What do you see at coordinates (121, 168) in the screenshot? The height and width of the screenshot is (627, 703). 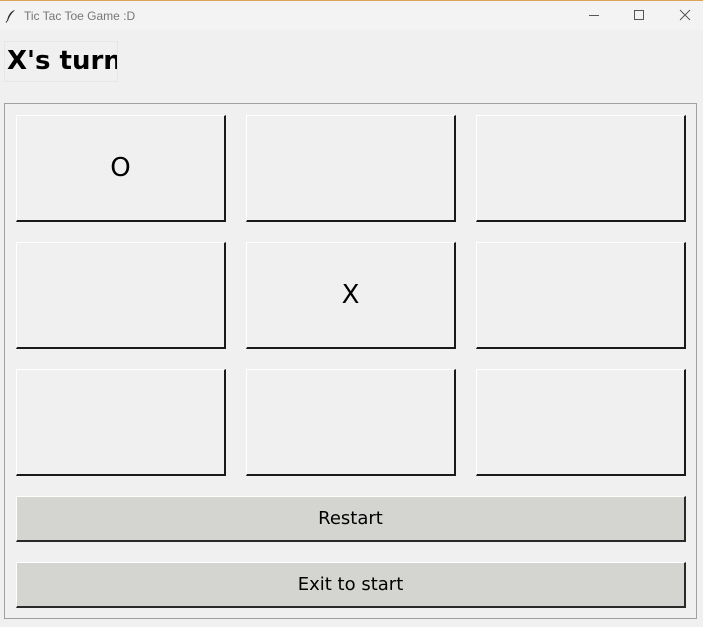 I see `board-cell-1: O` at bounding box center [121, 168].